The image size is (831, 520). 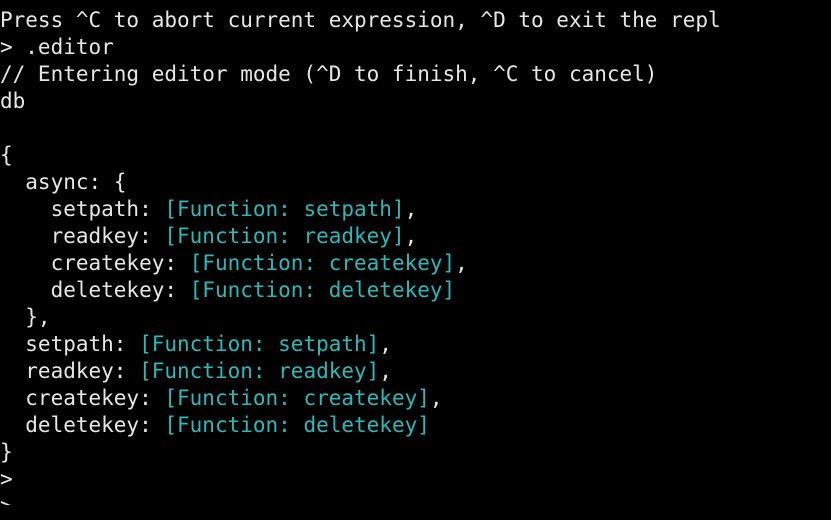 What do you see at coordinates (57, 47) in the screenshot?
I see `editor-command-line: > .editor` at bounding box center [57, 47].